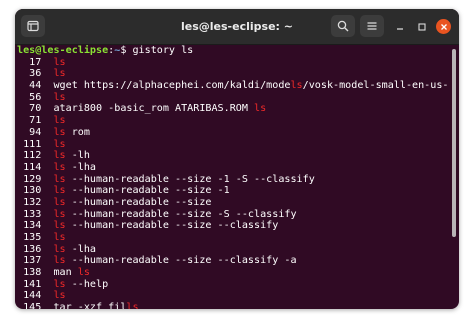 The width and height of the screenshot is (474, 321). Describe the element at coordinates (29, 74) in the screenshot. I see `history-number: 36` at that location.